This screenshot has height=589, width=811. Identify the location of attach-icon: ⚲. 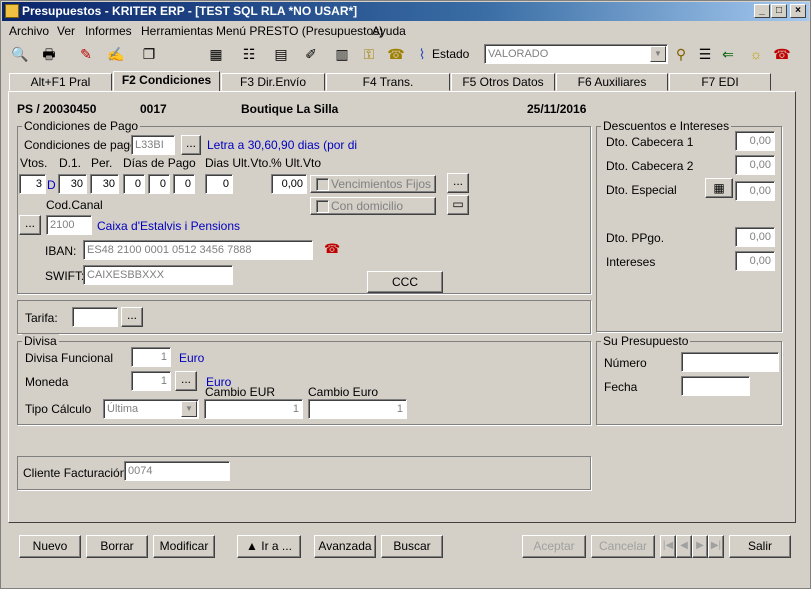
(681, 54).